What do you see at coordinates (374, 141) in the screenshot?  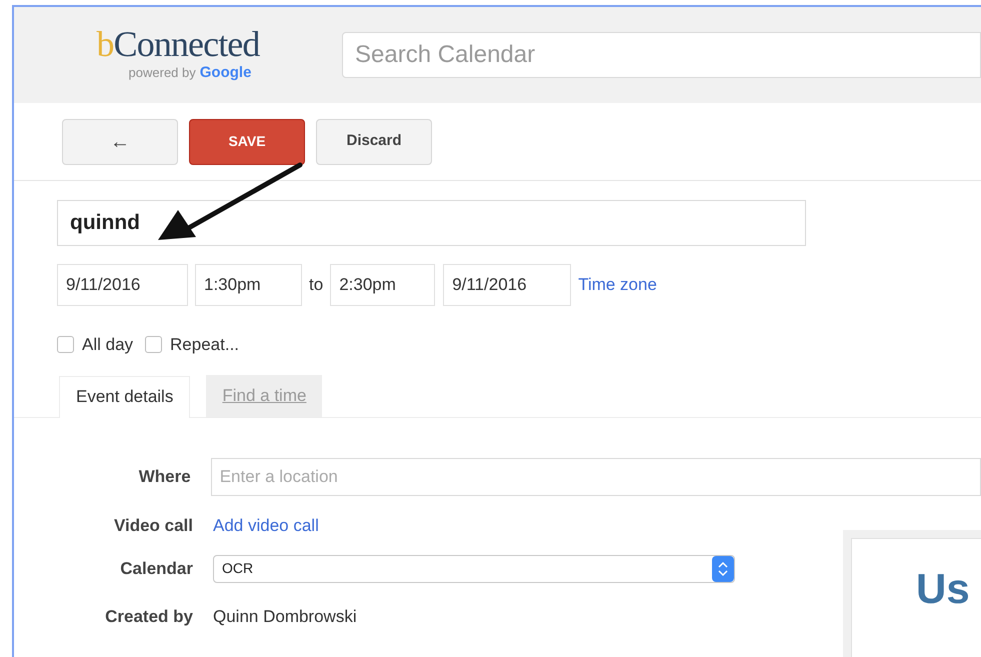 I see `discard-button: Discard` at bounding box center [374, 141].